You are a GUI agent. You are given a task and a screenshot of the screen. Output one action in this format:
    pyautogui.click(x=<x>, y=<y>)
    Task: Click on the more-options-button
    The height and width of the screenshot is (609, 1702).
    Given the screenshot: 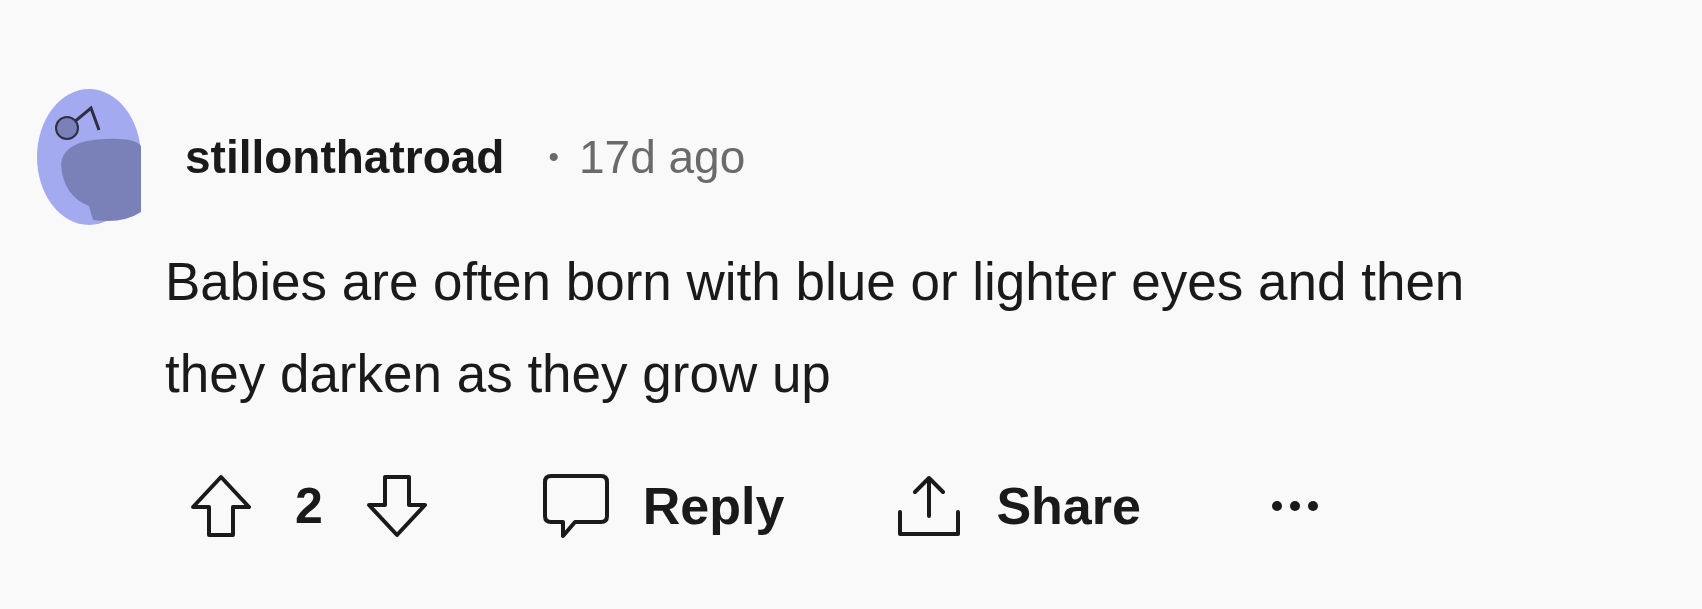 What is the action you would take?
    pyautogui.click(x=1294, y=506)
    